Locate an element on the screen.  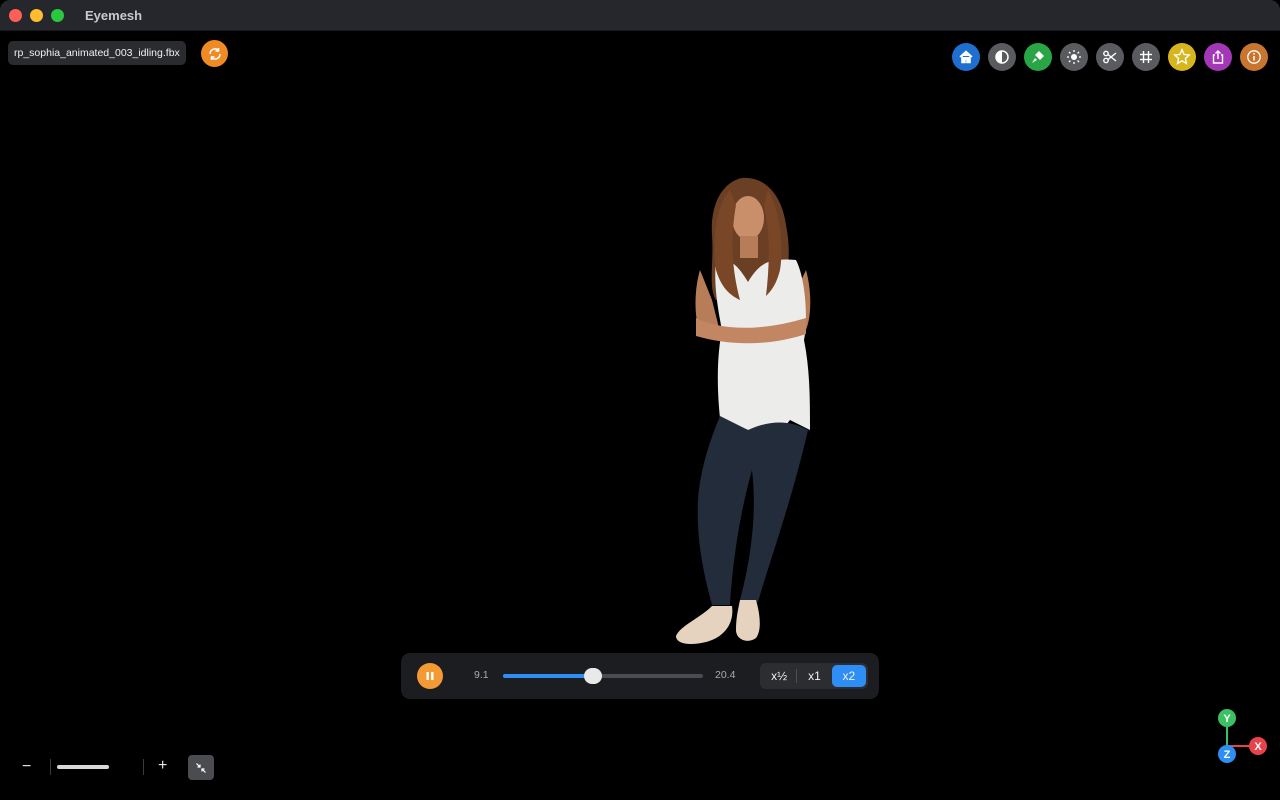
speed-half-button: x½ is located at coordinates (779, 676).